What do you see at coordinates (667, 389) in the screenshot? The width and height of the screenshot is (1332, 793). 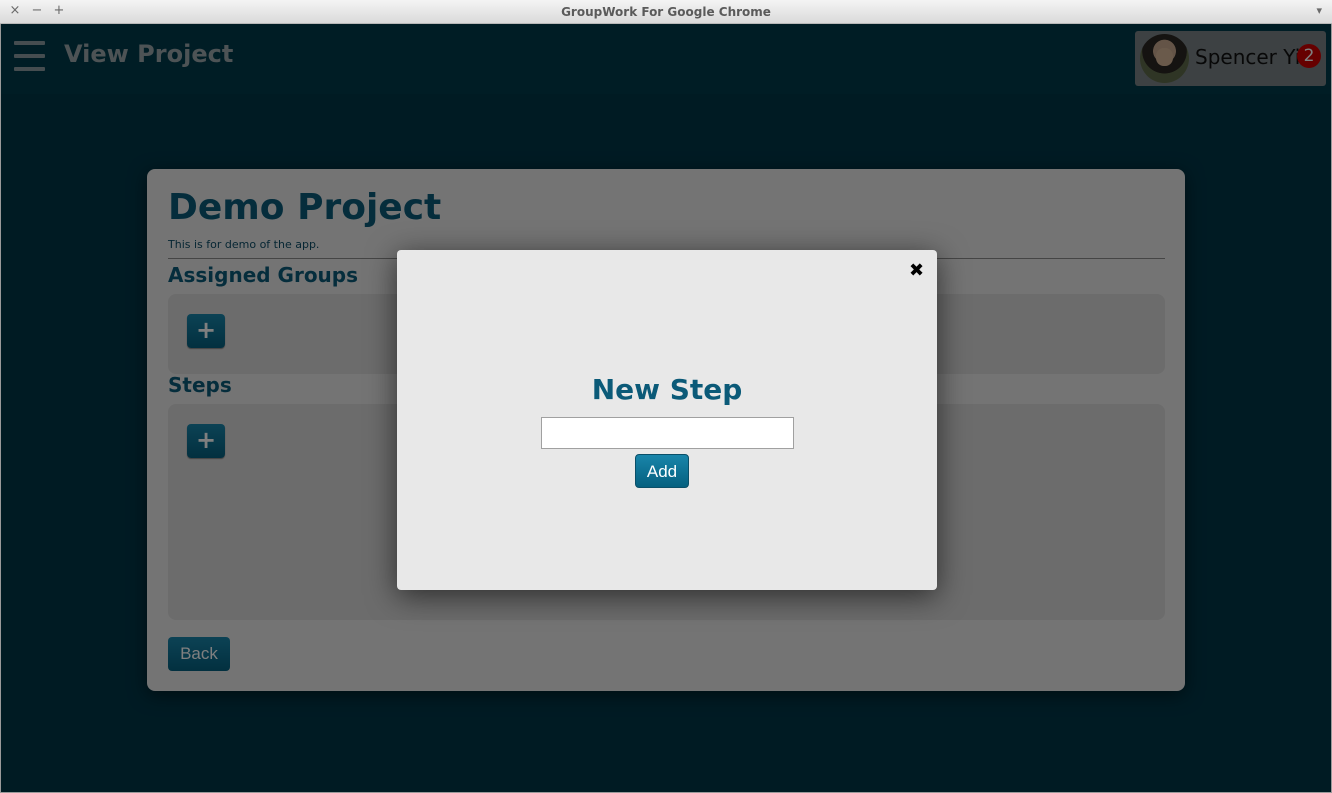 I see `dialog-title: New Step` at bounding box center [667, 389].